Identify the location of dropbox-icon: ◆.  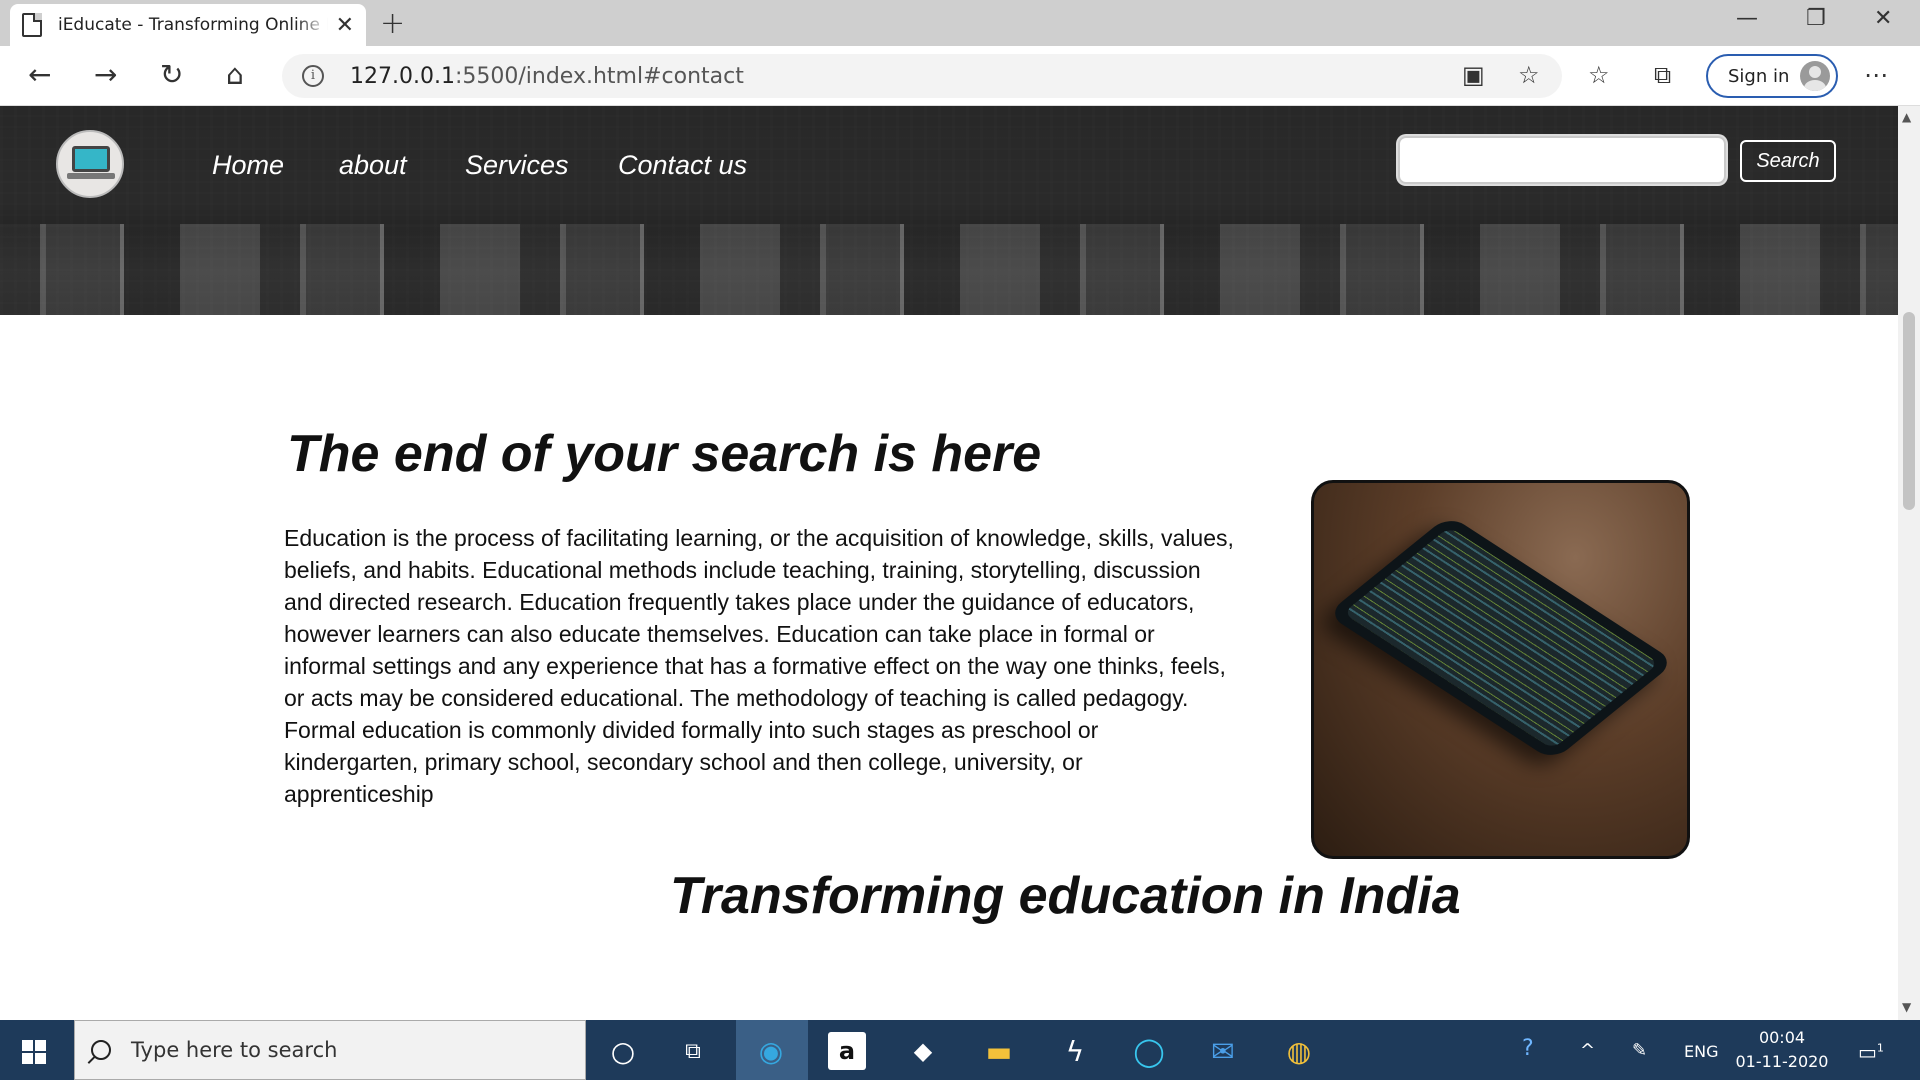
(923, 1051).